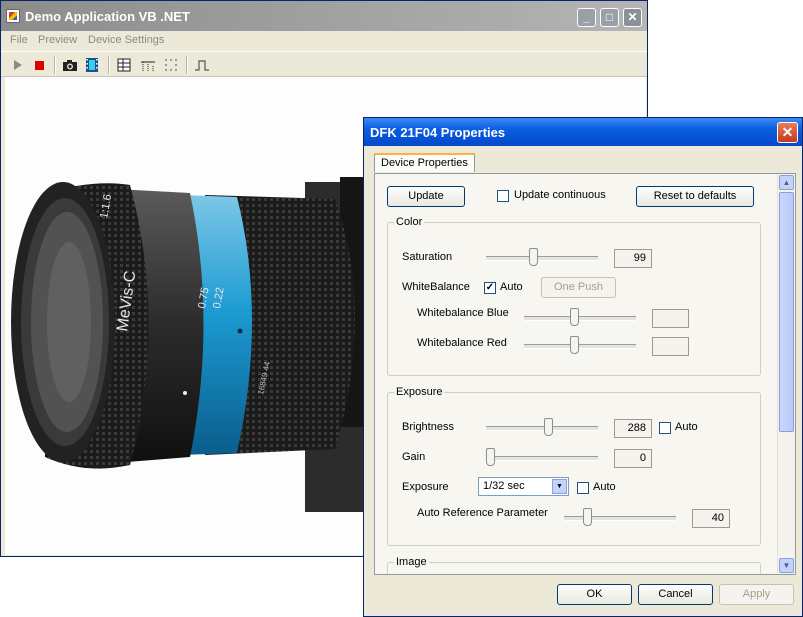  I want to click on whitebalance-blue-slider-track, so click(580, 318).